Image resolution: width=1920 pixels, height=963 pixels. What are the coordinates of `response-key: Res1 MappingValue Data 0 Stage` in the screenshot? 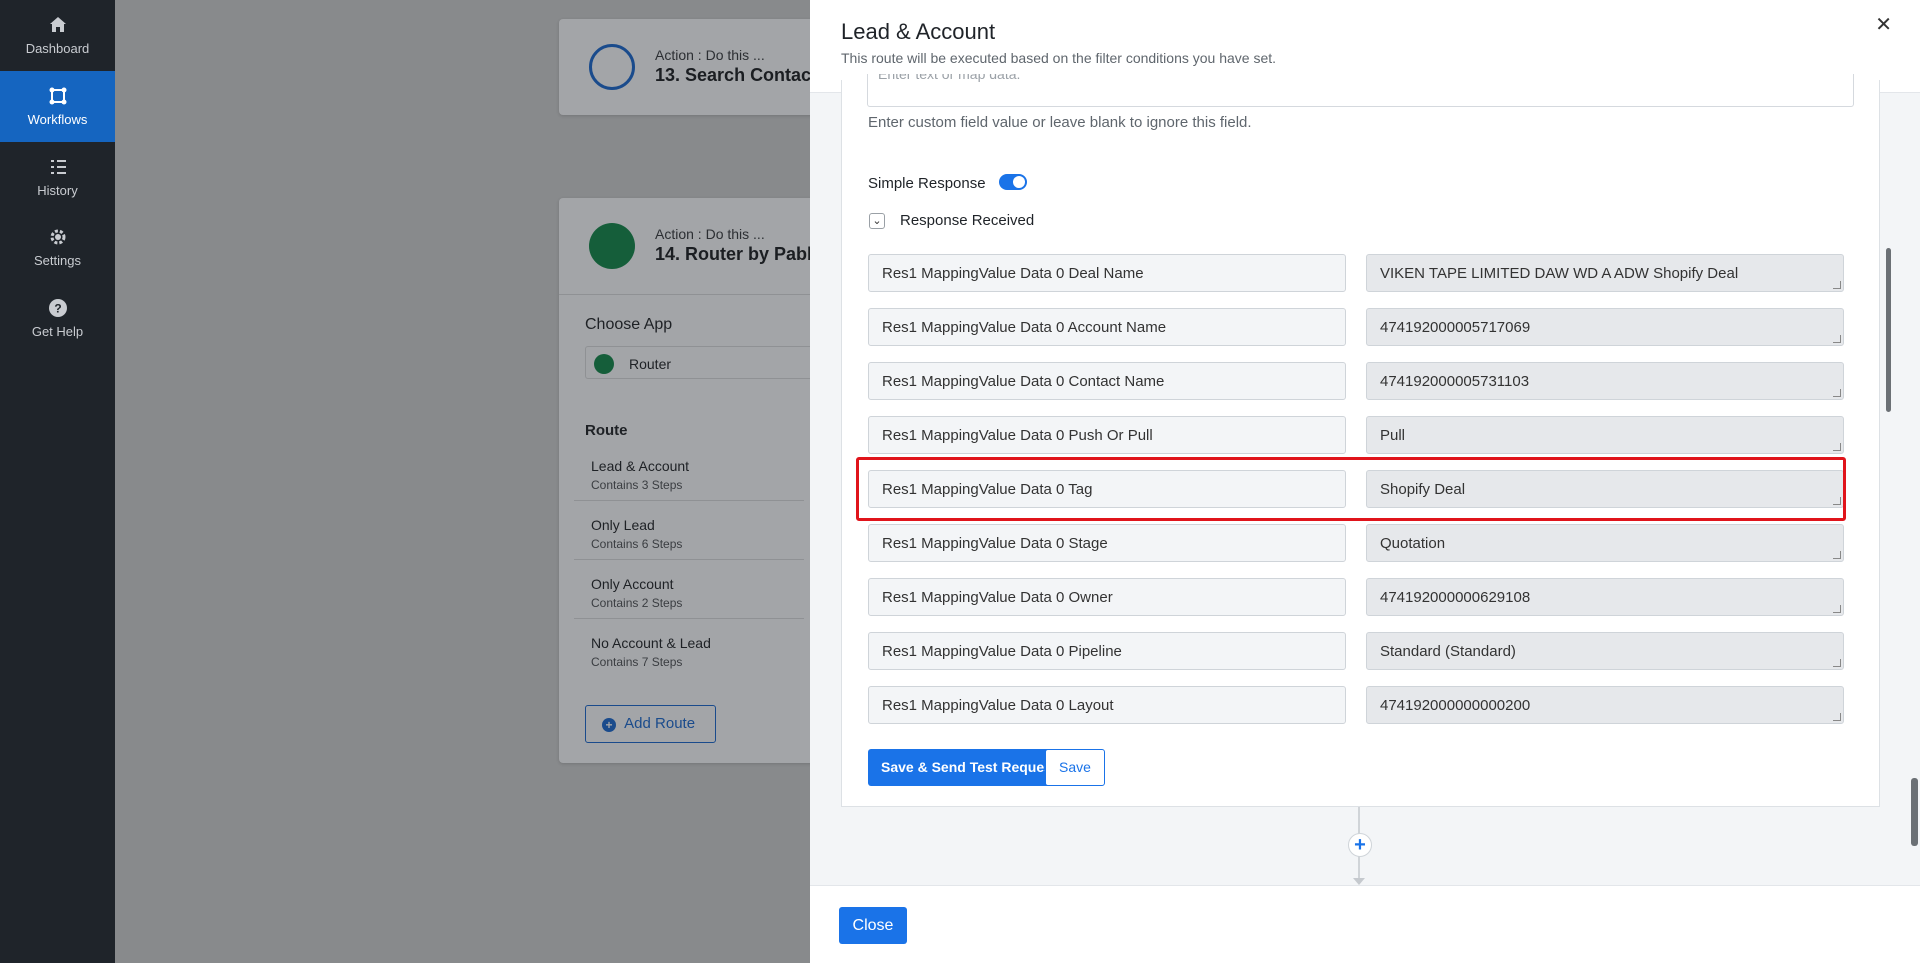 It's located at (1107, 543).